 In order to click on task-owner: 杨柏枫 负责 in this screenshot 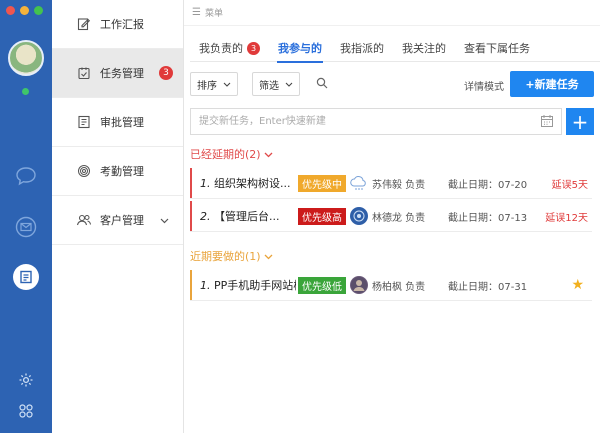, I will do `click(399, 287)`.